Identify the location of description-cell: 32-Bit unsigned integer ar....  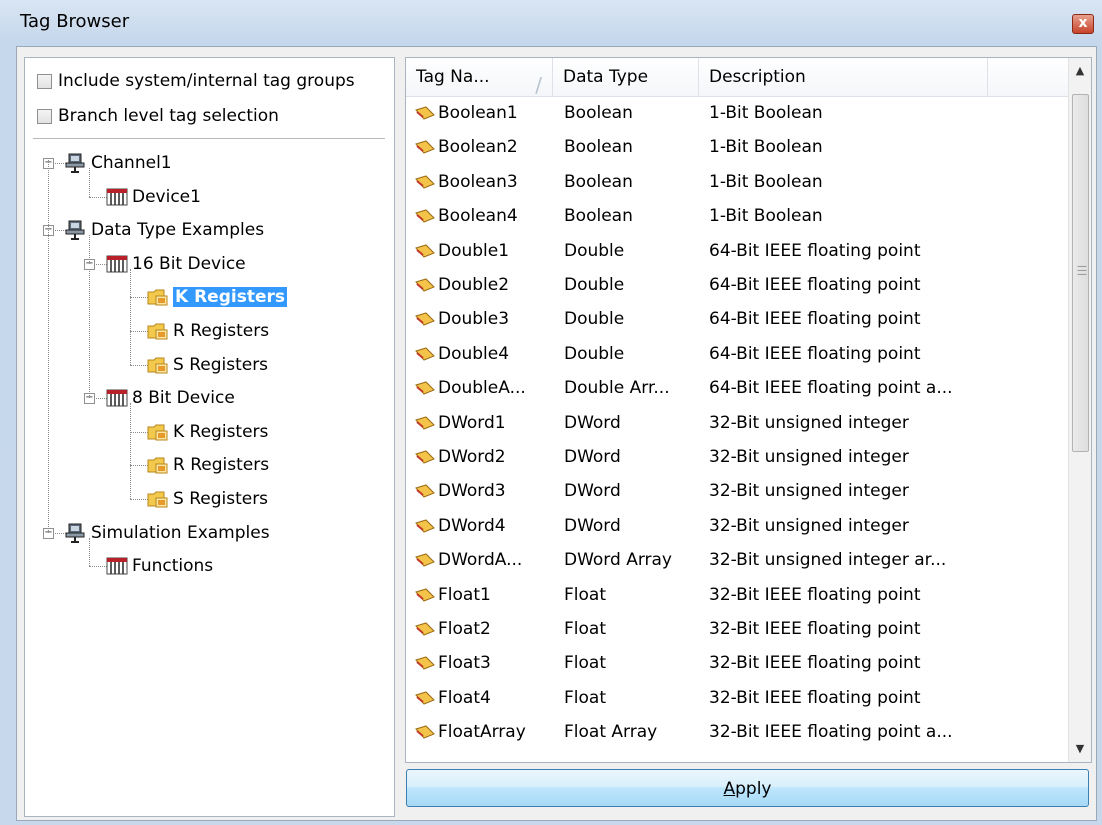
(828, 560).